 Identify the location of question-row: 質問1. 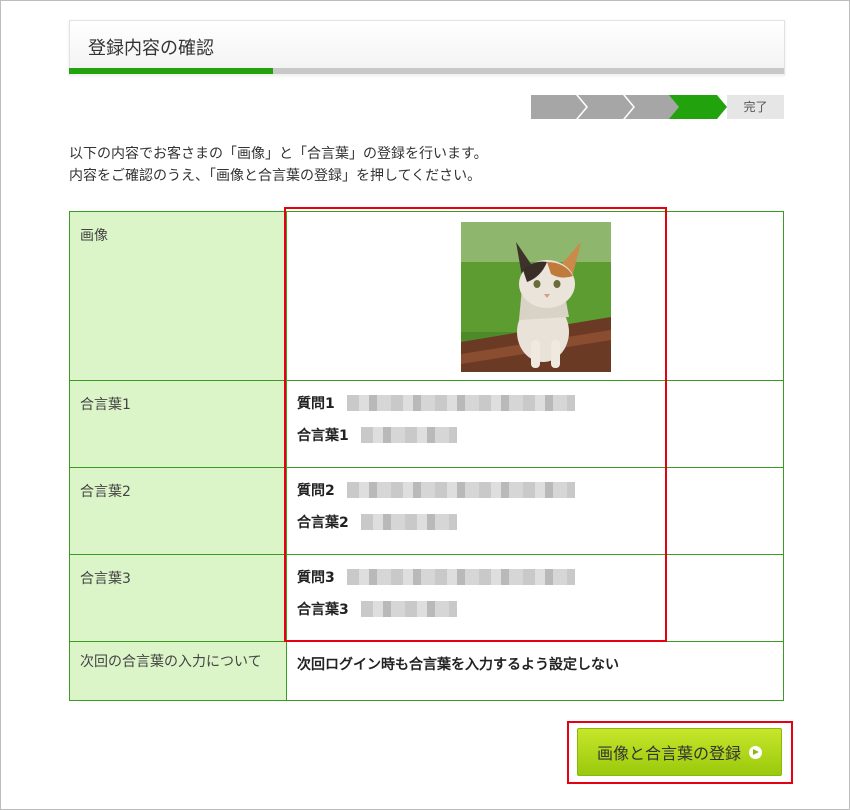
(535, 403).